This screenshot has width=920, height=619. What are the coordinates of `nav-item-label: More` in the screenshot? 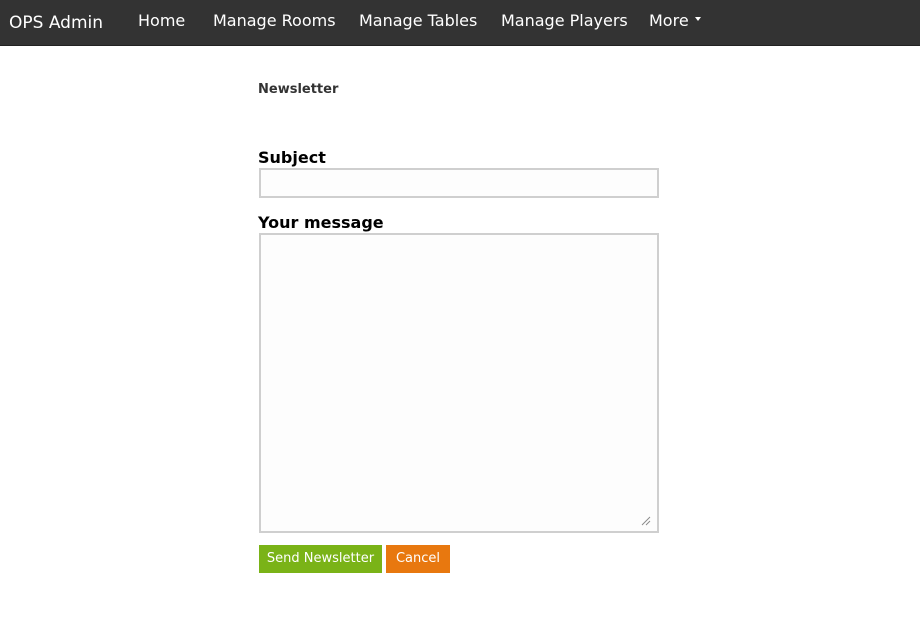 It's located at (669, 20).